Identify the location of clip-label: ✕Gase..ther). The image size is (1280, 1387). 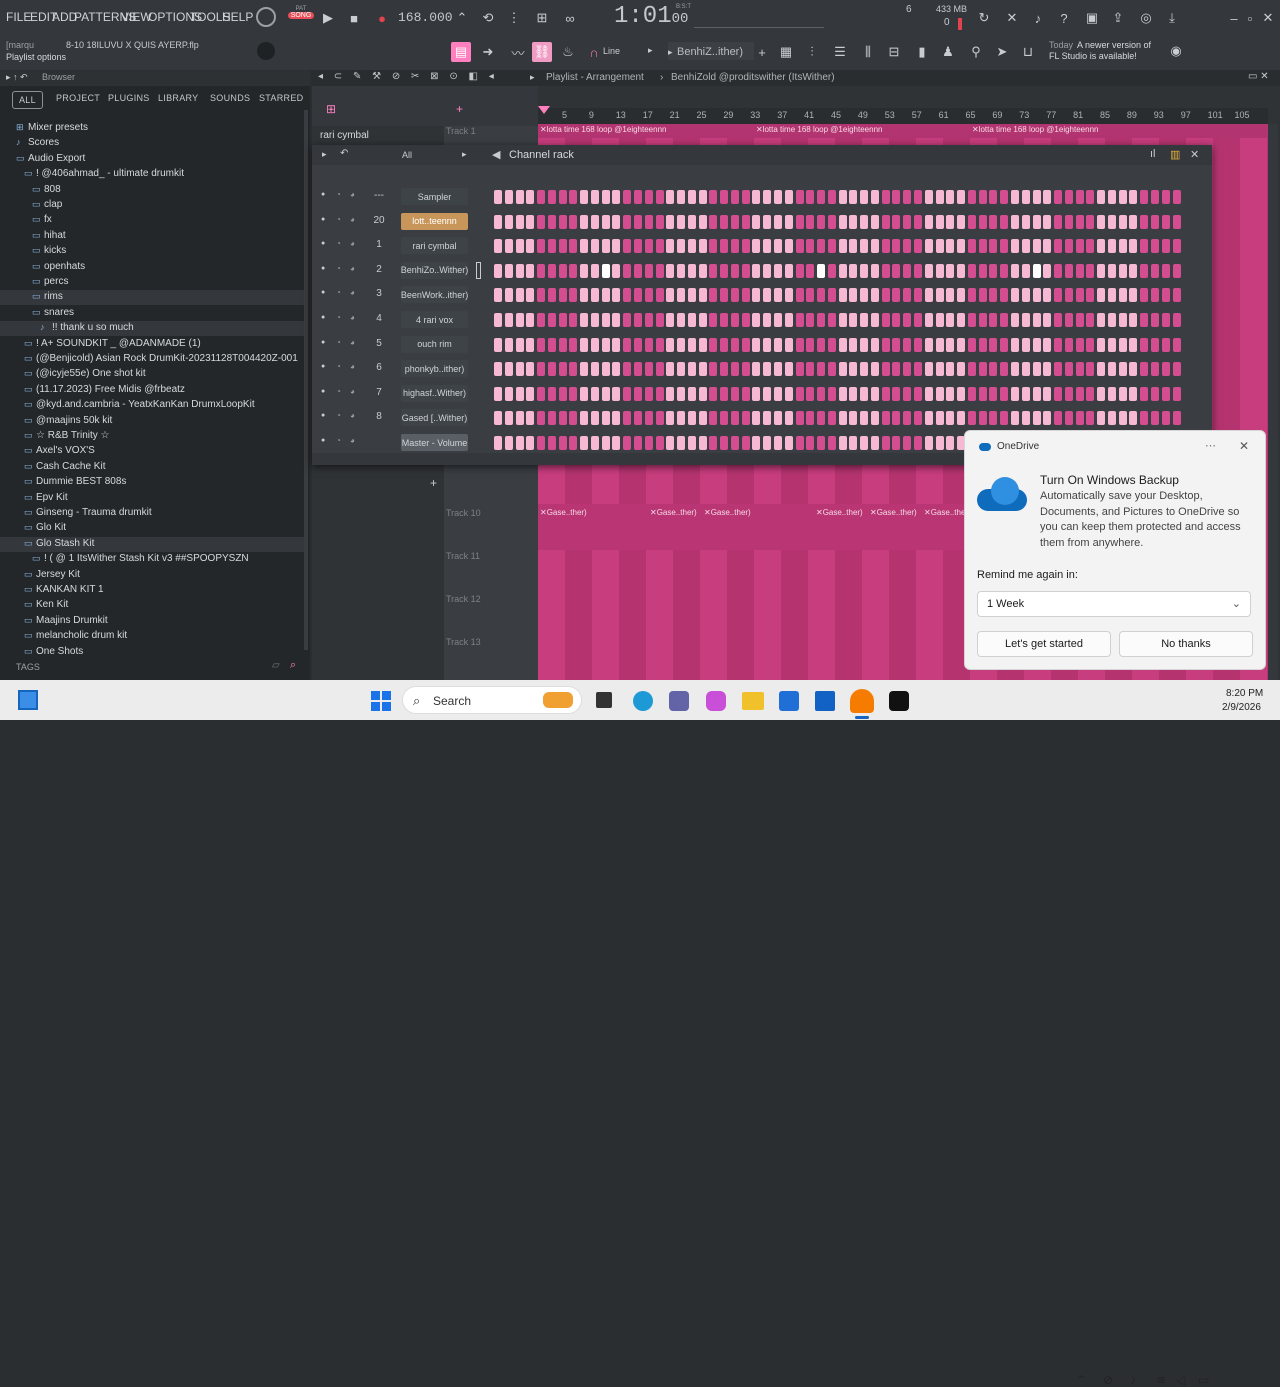
(673, 512).